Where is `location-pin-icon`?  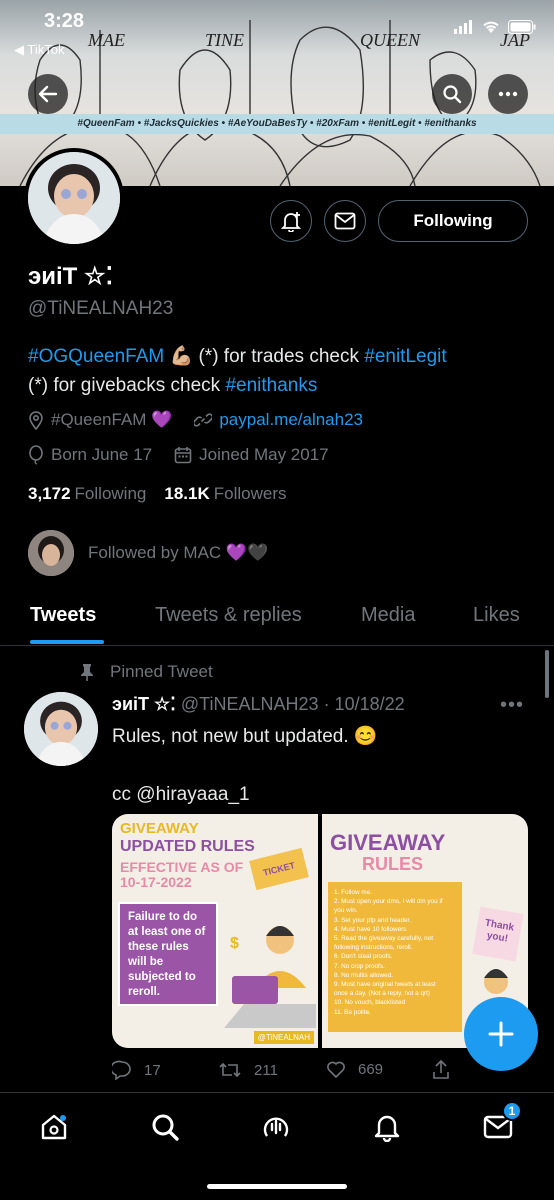
location-pin-icon is located at coordinates (36, 420).